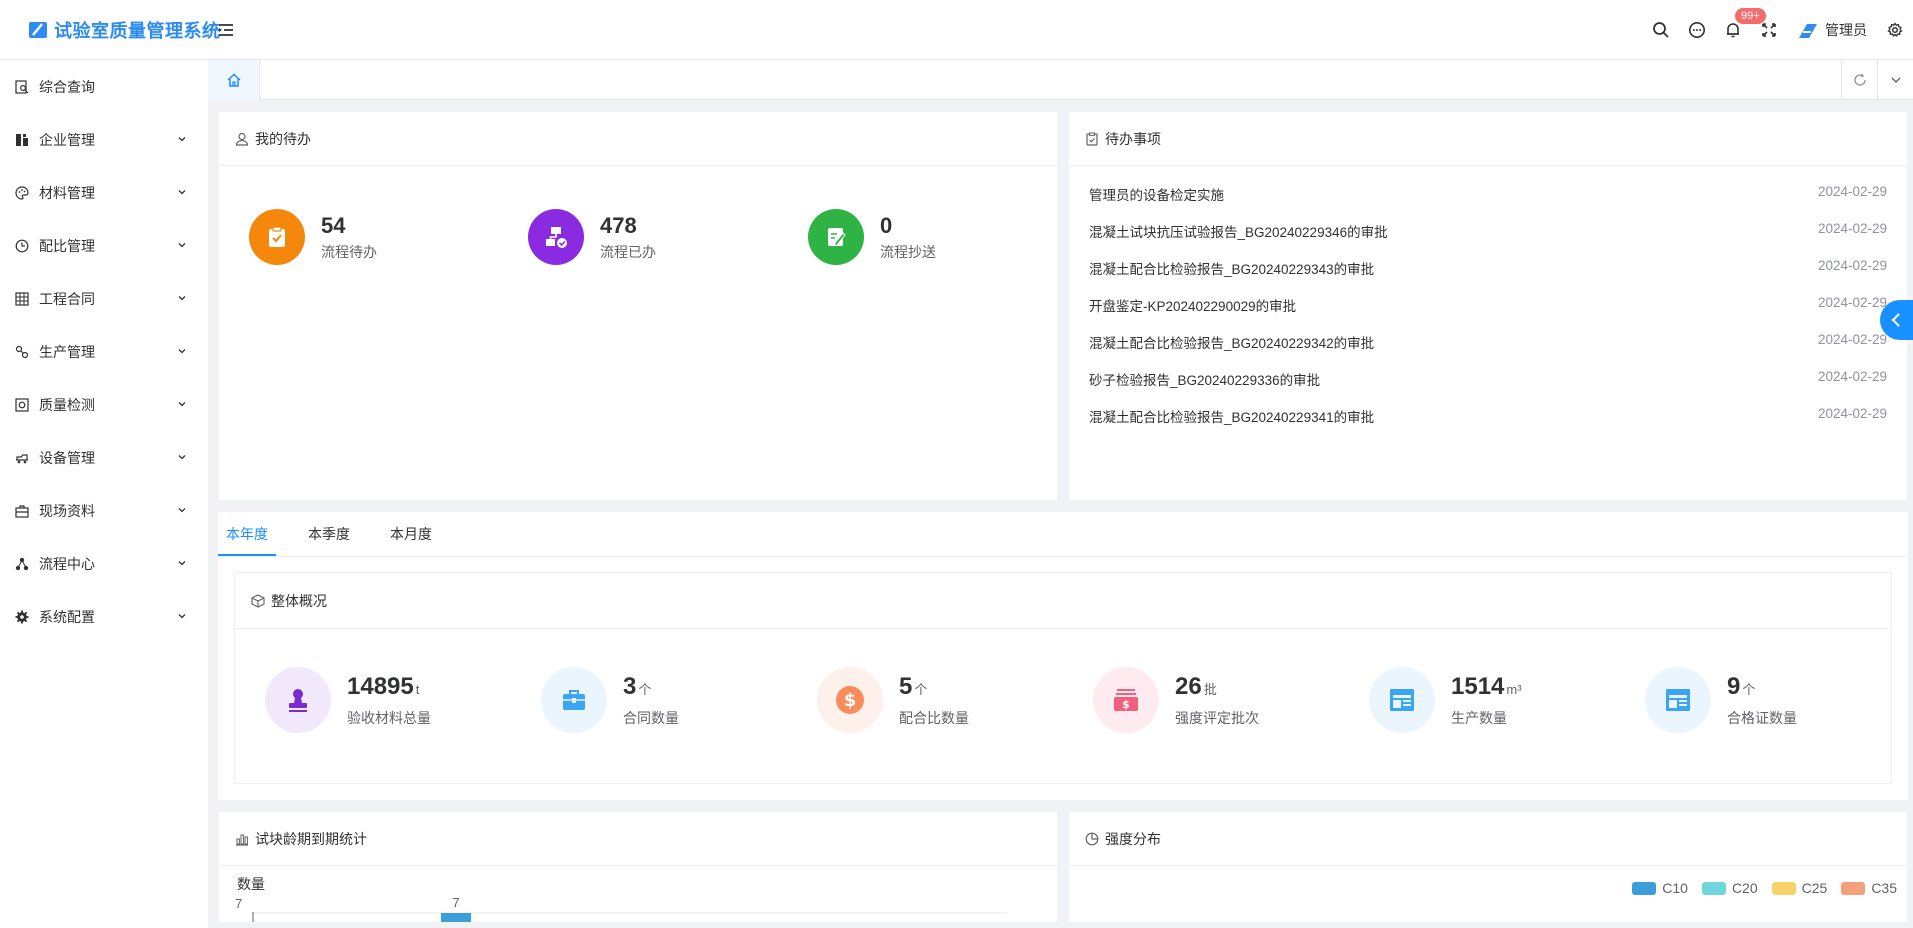 Image resolution: width=1913 pixels, height=928 pixels. I want to click on overview-value: 26, so click(1188, 686).